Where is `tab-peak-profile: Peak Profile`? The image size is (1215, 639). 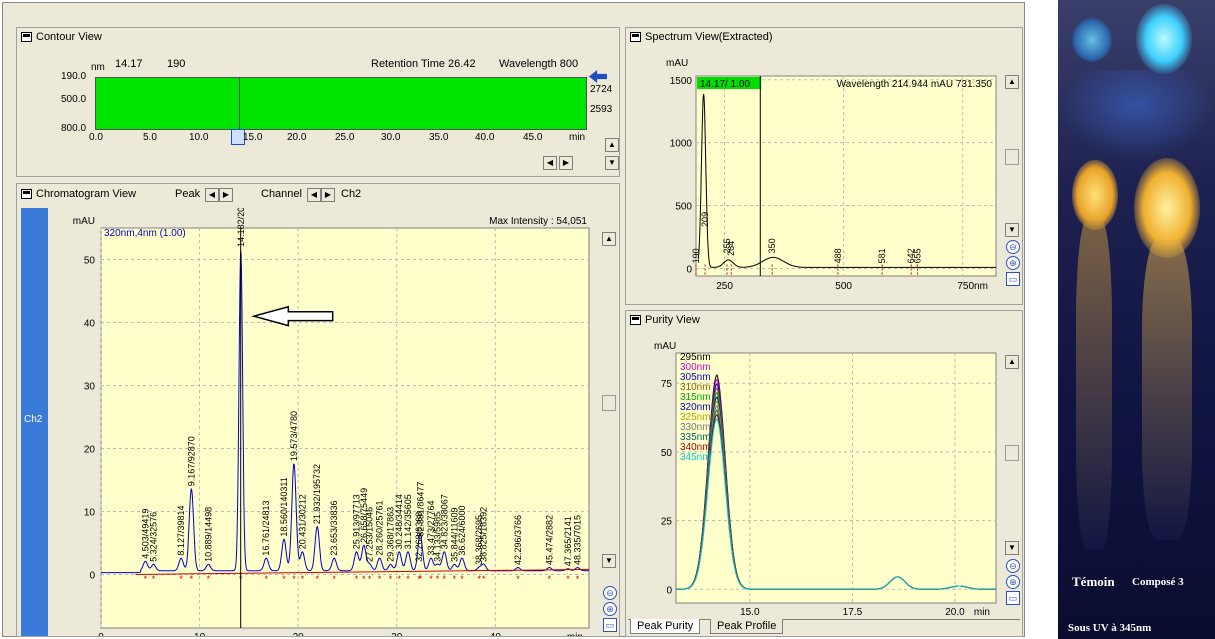 tab-peak-profile: Peak Profile is located at coordinates (747, 626).